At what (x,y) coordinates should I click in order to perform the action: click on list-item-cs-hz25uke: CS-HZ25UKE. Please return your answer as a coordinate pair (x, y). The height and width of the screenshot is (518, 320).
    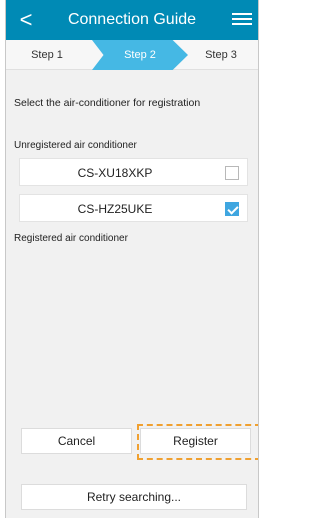
    Looking at the image, I should click on (133, 208).